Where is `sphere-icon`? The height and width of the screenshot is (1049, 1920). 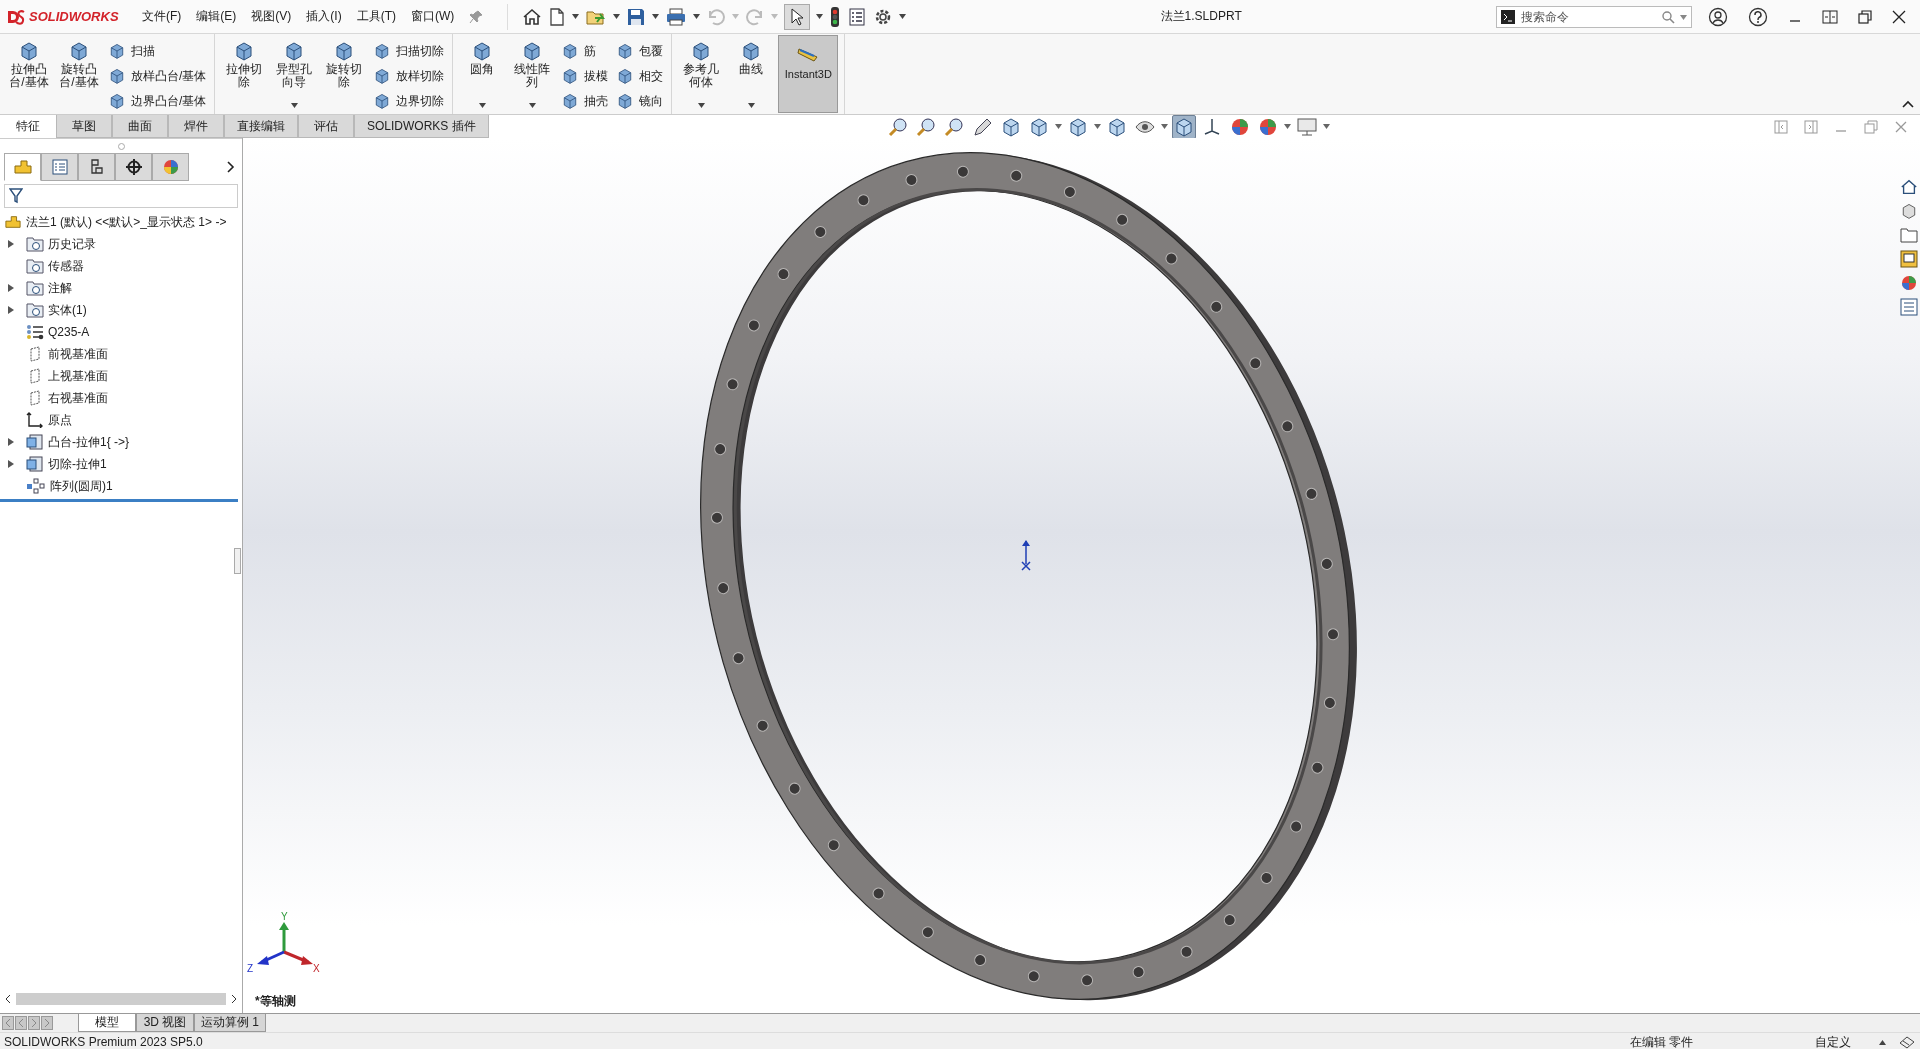 sphere-icon is located at coordinates (1909, 283).